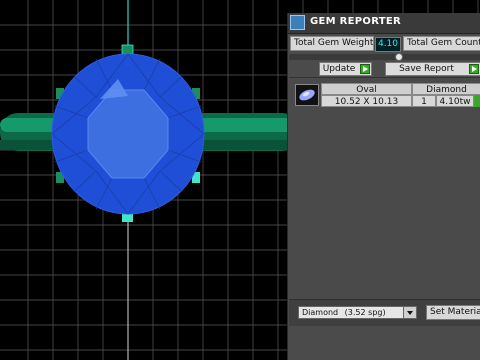 The image size is (480, 360). What do you see at coordinates (424, 101) in the screenshot?
I see `table-cell-quantity: 1` at bounding box center [424, 101].